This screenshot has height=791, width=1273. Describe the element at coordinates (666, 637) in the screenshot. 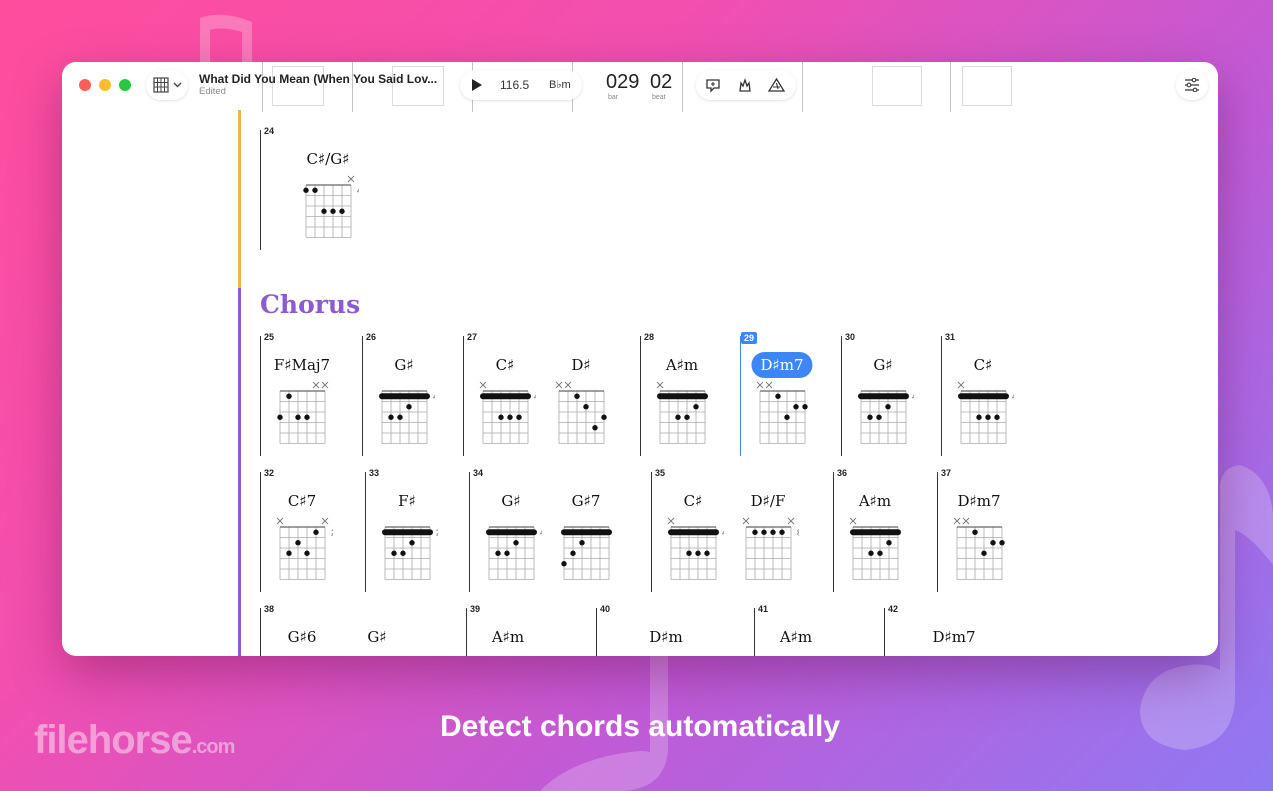

I see `chord-name: D♯m` at that location.